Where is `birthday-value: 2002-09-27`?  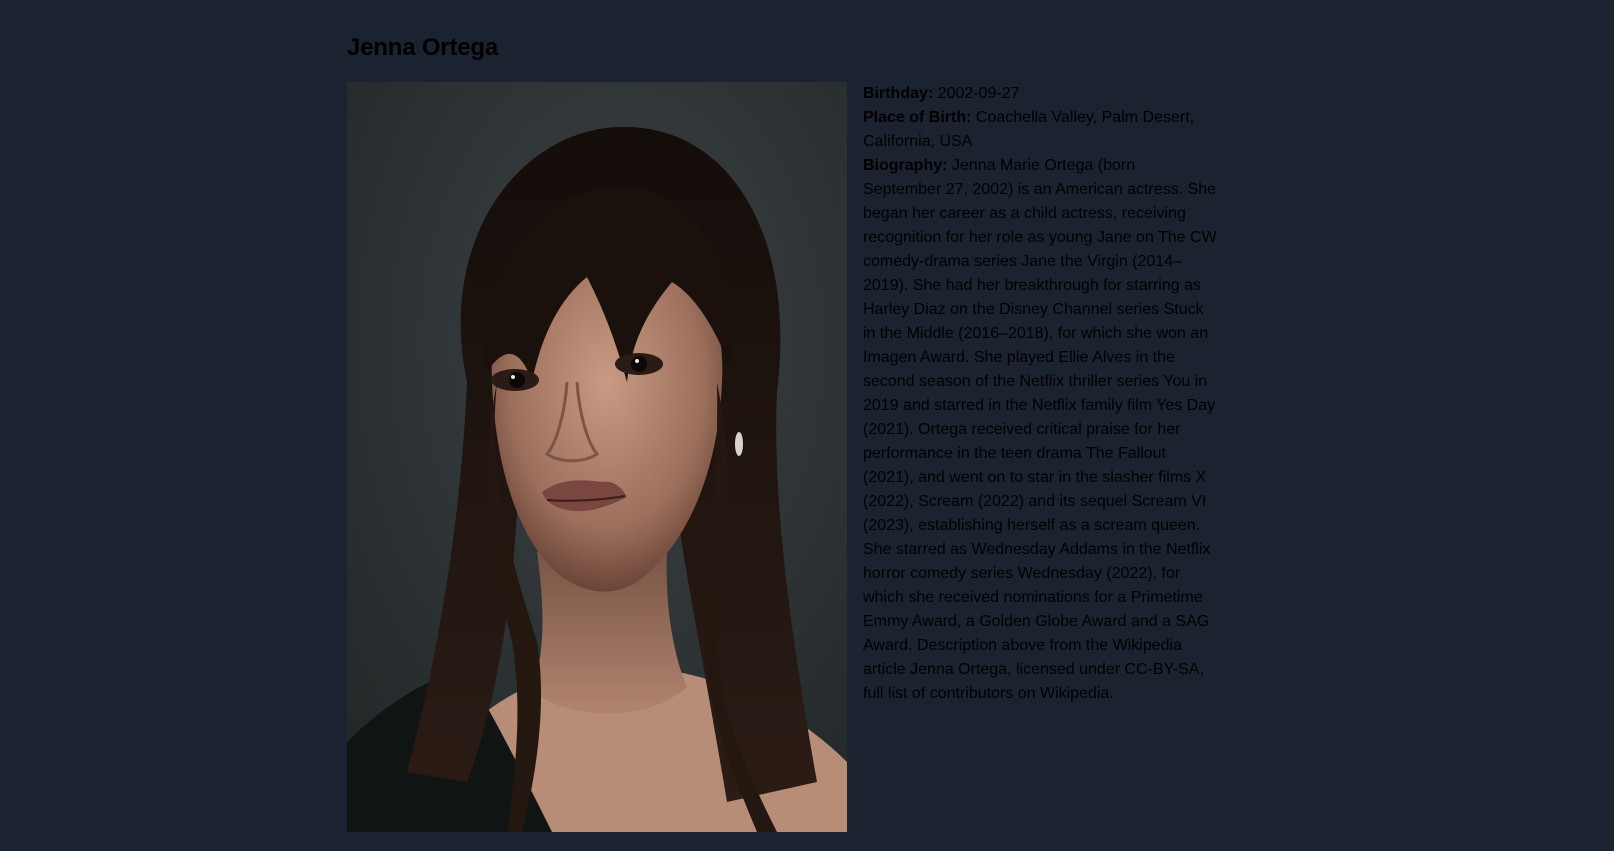
birthday-value: 2002-09-27 is located at coordinates (978, 93).